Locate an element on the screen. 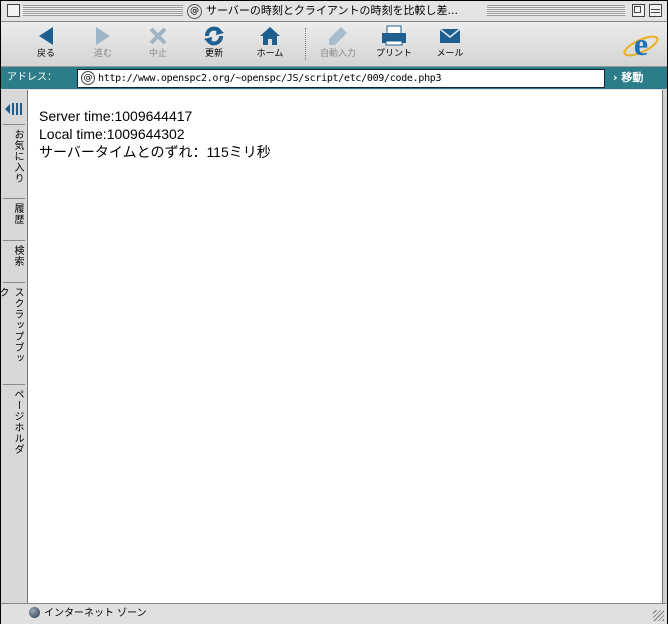  home-button: ホーム is located at coordinates (270, 44).